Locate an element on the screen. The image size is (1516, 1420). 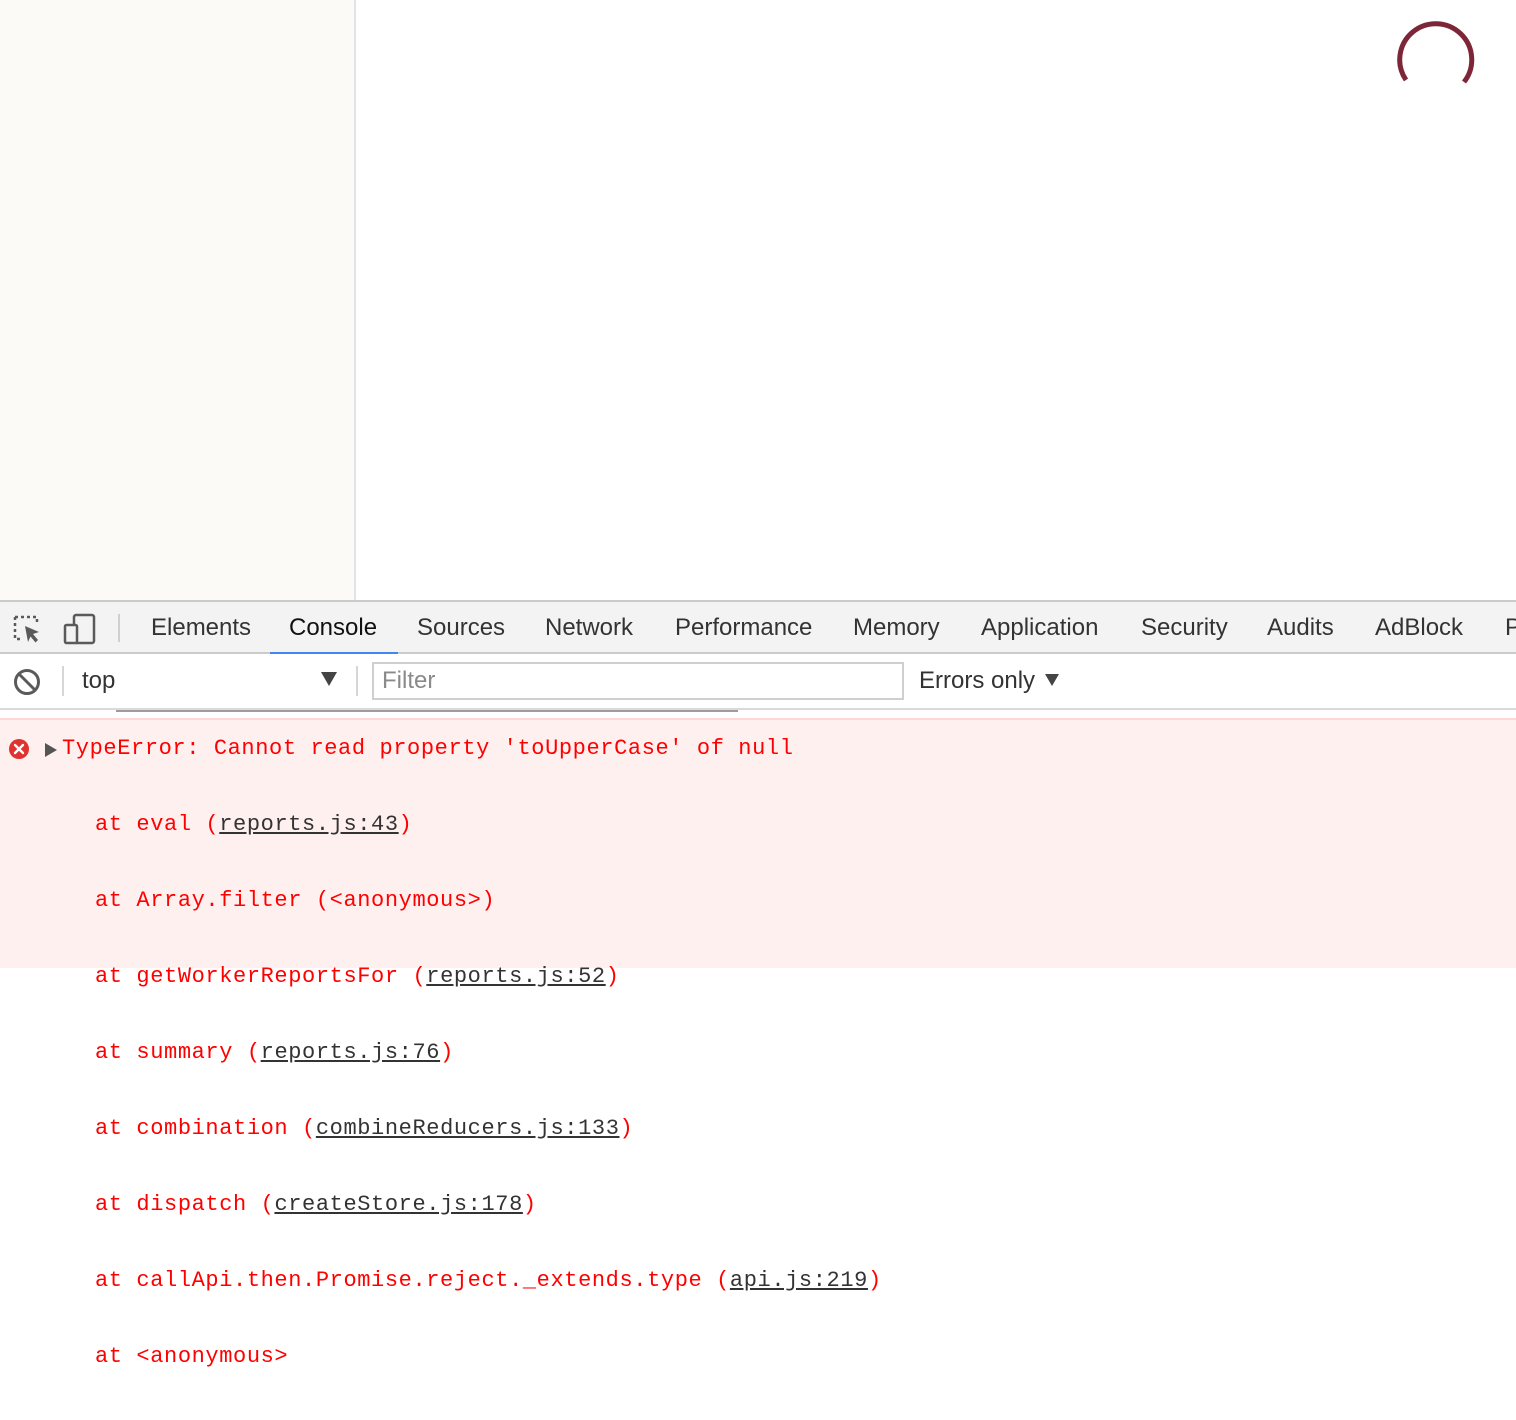
loading-spinner-icon is located at coordinates (1436, 52).